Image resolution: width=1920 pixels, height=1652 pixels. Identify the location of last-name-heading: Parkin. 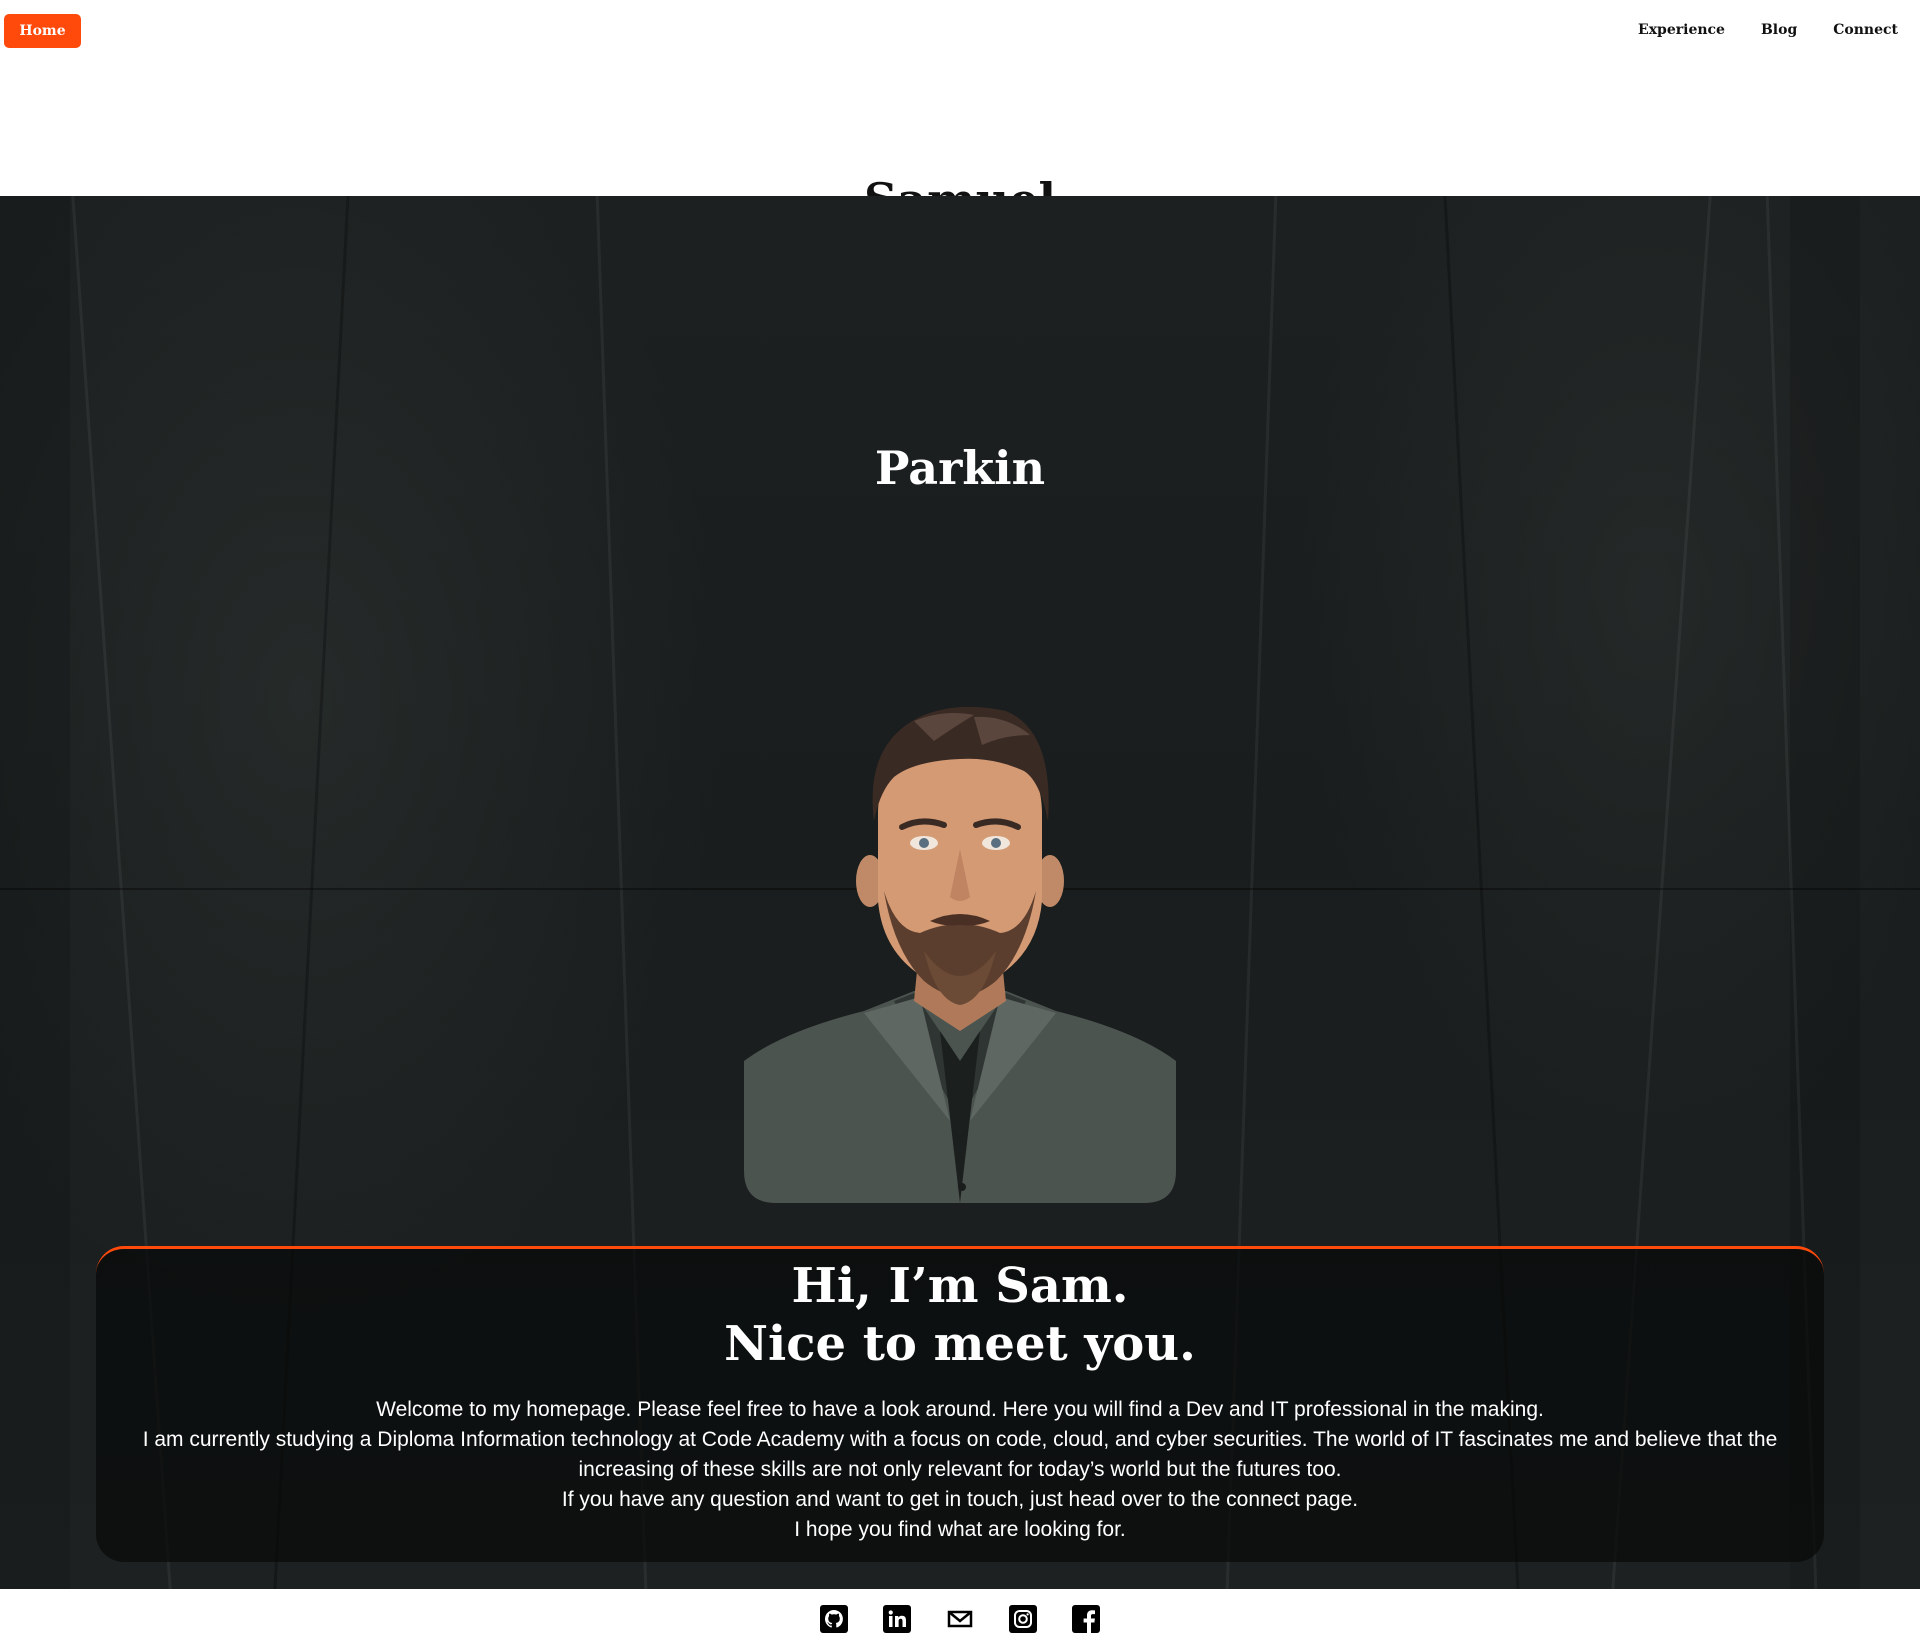
(960, 468).